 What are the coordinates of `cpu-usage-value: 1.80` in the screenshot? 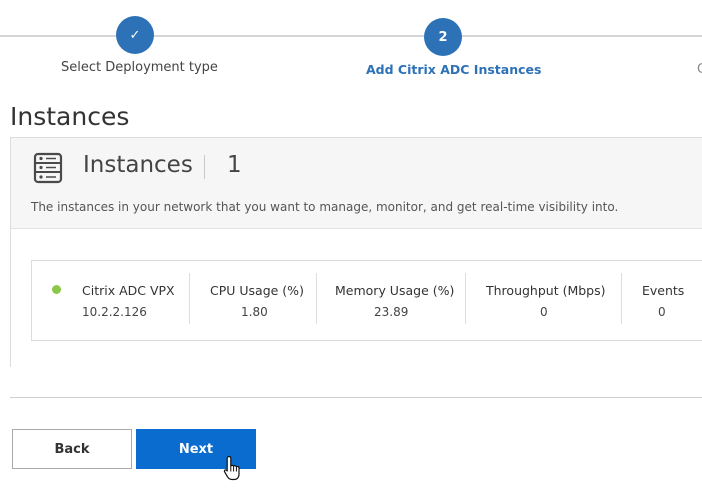 It's located at (254, 312).